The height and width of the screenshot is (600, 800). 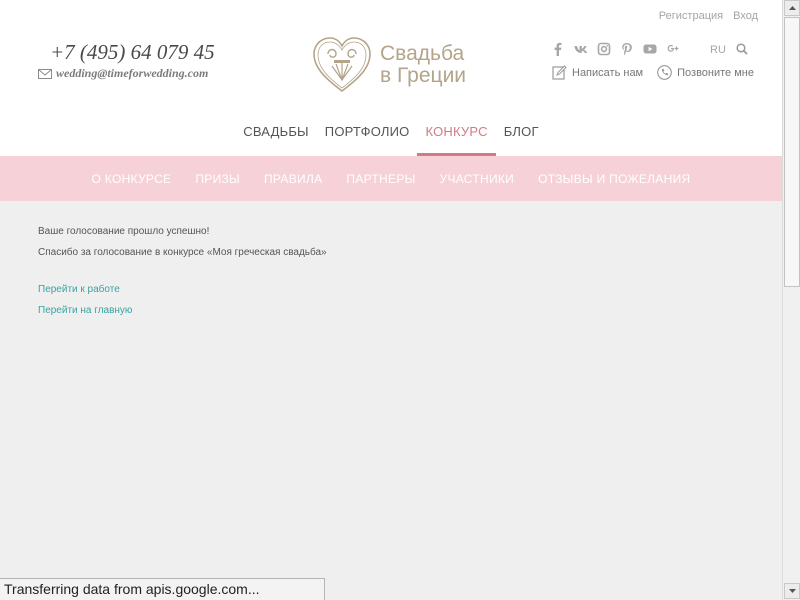 What do you see at coordinates (293, 179) in the screenshot?
I see `subnav-rules: ПРАВИЛА` at bounding box center [293, 179].